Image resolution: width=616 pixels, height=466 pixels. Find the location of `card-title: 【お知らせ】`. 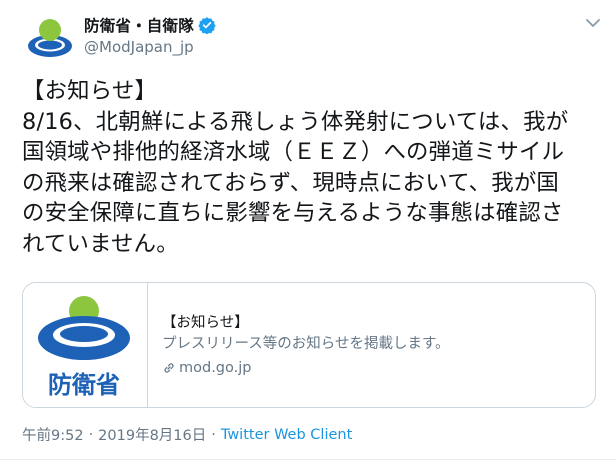

card-title: 【お知らせ】 is located at coordinates (205, 323).